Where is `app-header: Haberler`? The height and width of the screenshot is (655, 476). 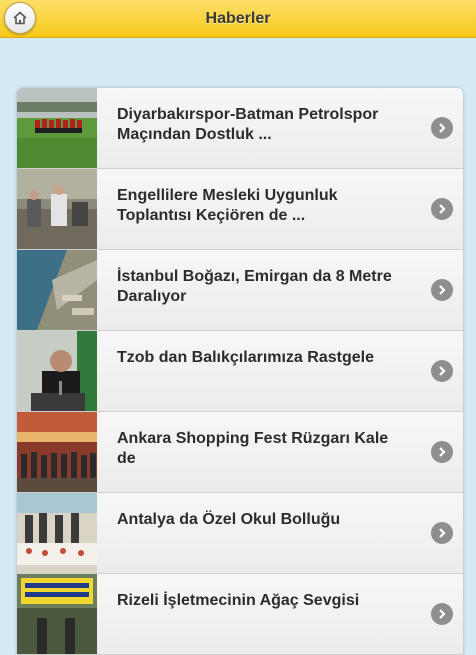
app-header: Haberler is located at coordinates (238, 19).